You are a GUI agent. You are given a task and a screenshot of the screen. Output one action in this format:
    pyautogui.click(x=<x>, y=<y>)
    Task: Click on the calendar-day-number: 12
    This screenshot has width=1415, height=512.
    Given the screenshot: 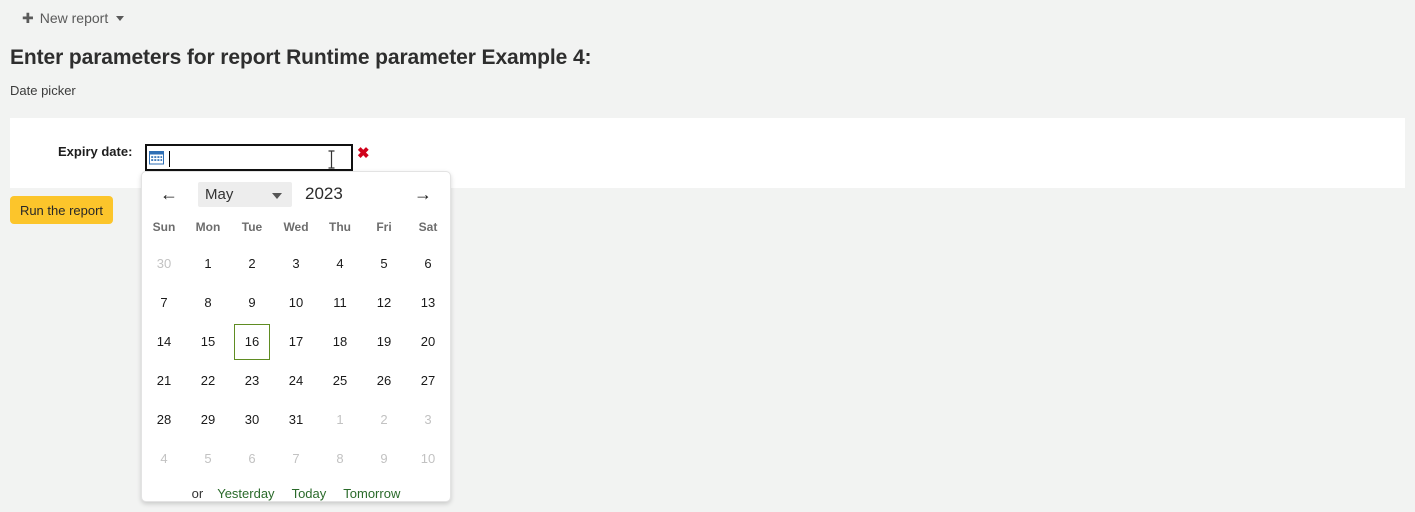 What is the action you would take?
    pyautogui.click(x=384, y=302)
    